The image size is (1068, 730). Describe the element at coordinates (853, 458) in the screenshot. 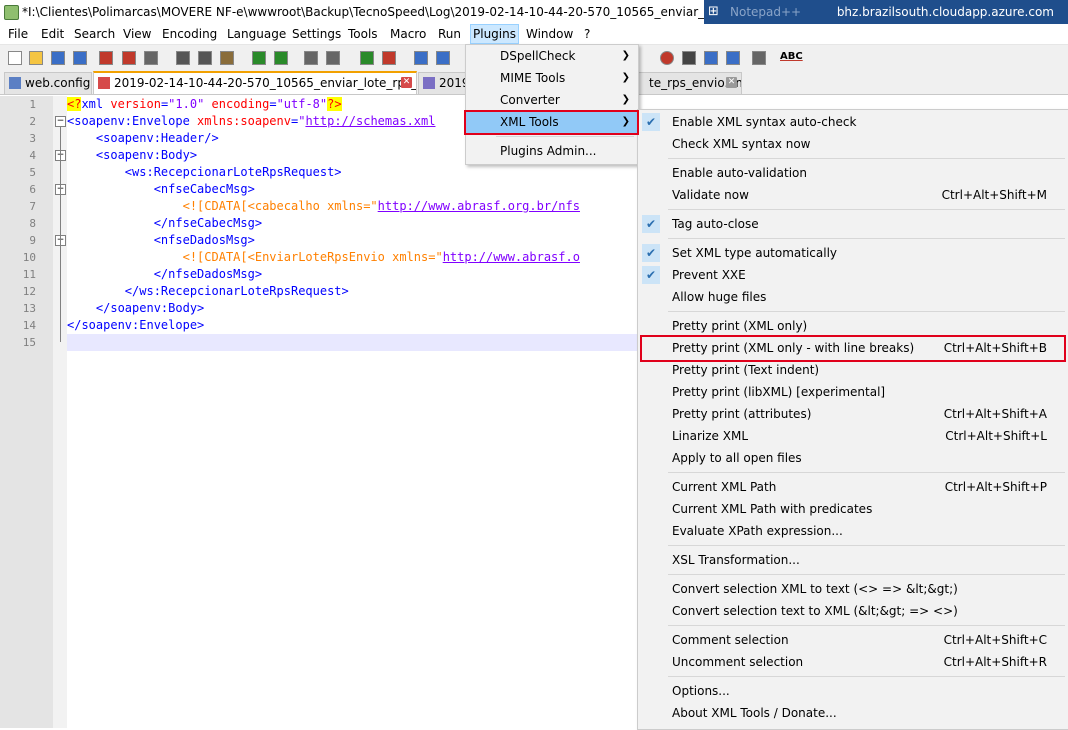

I see `xml-tools-item-apply-to-all-open-files: Apply to all open files` at that location.